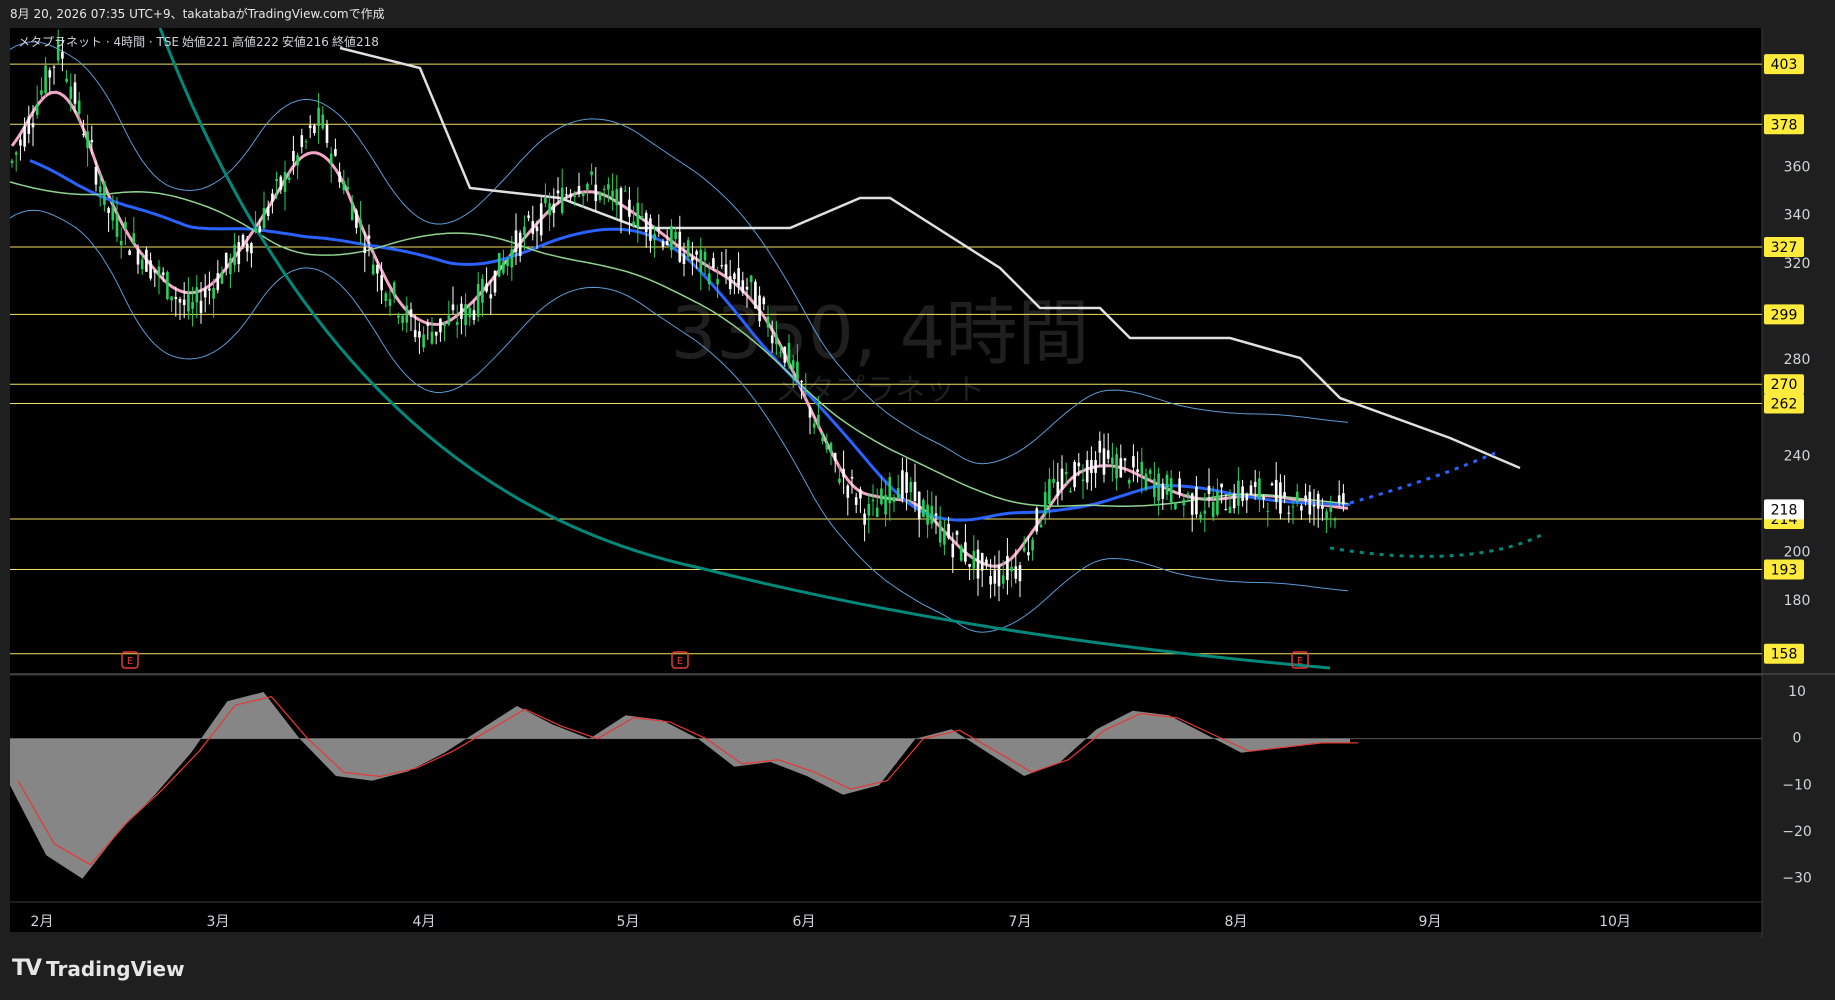  I want to click on level-badge-label: 270, so click(1784, 385).